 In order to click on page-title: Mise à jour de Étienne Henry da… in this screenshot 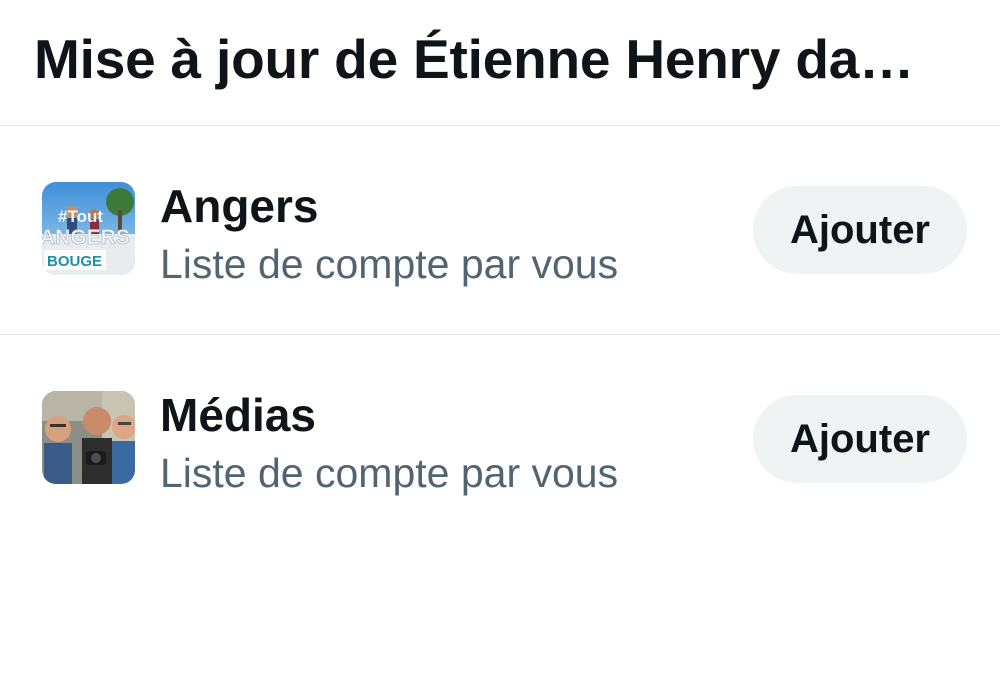, I will do `click(474, 58)`.